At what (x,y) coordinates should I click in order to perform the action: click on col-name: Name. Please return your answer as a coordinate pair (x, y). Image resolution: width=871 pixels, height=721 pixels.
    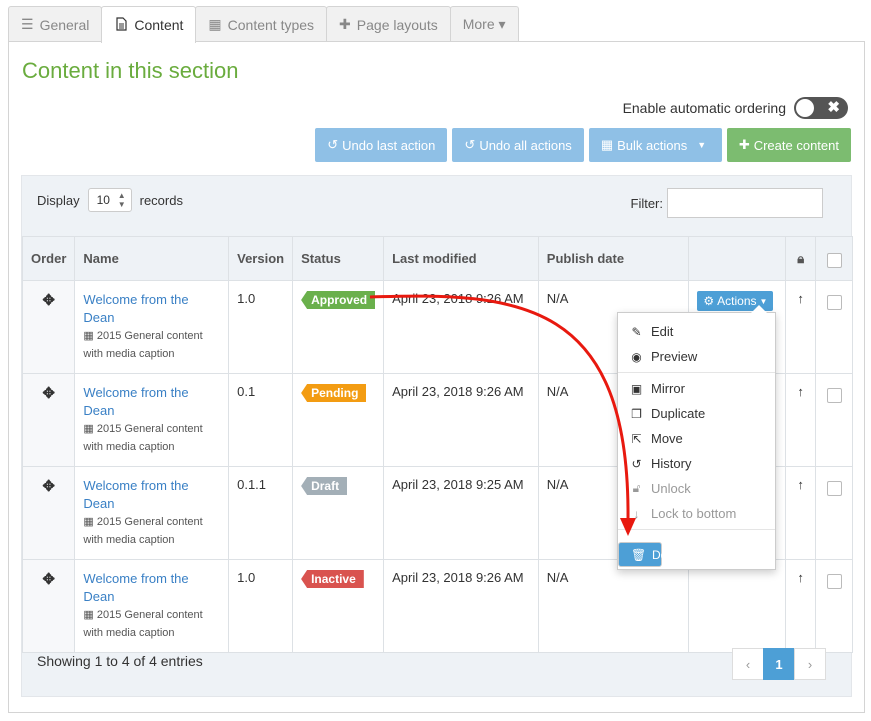
    Looking at the image, I should click on (152, 258).